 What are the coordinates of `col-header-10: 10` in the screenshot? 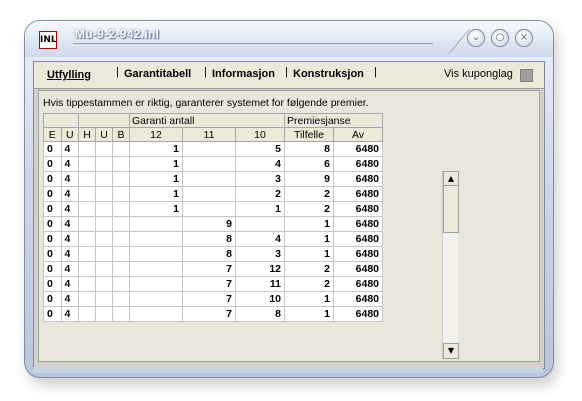 It's located at (260, 134).